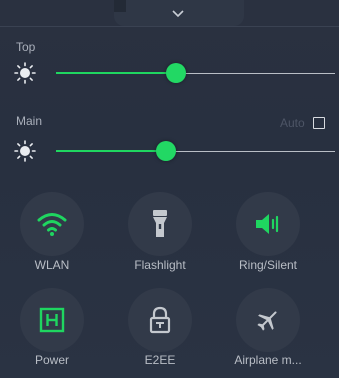 The image size is (339, 378). What do you see at coordinates (268, 265) in the screenshot?
I see `tile-label: Ring/Silent` at bounding box center [268, 265].